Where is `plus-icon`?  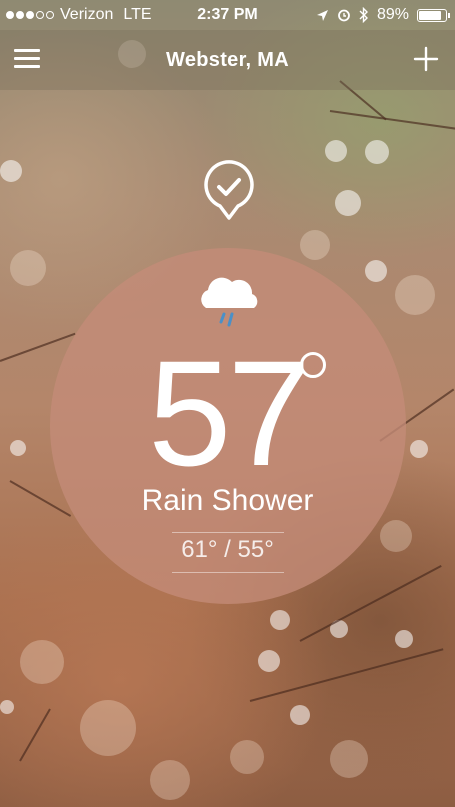
plus-icon is located at coordinates (426, 59).